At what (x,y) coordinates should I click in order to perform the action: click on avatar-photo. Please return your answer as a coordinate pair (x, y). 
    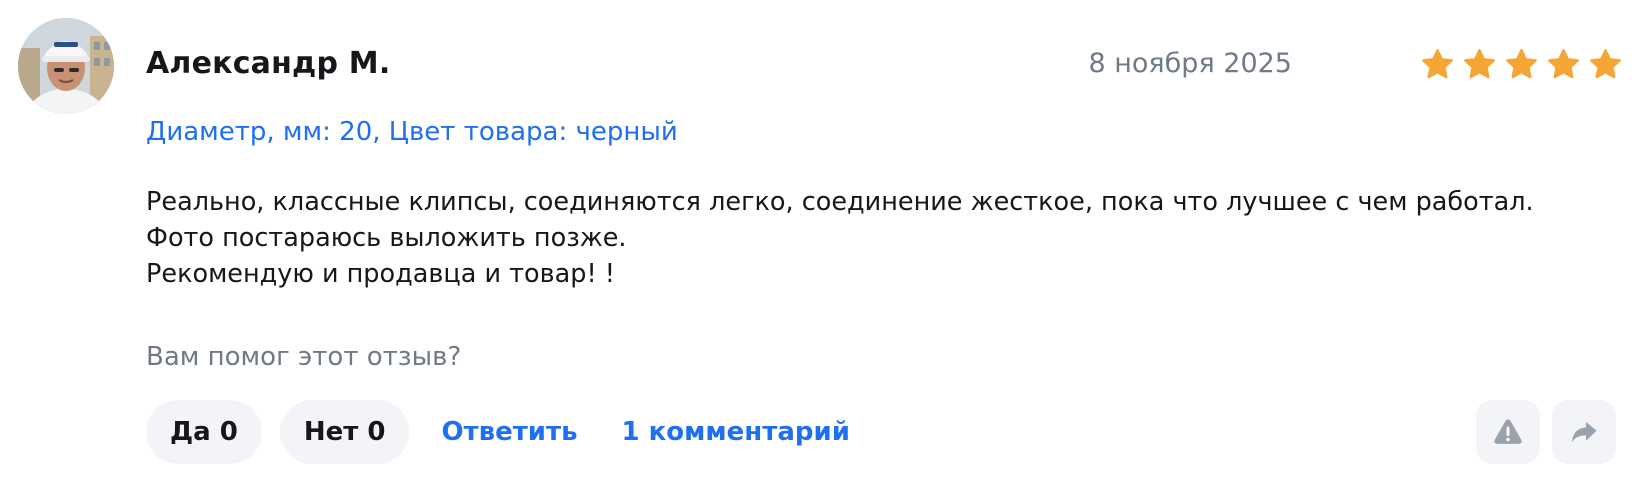
    Looking at the image, I should click on (66, 66).